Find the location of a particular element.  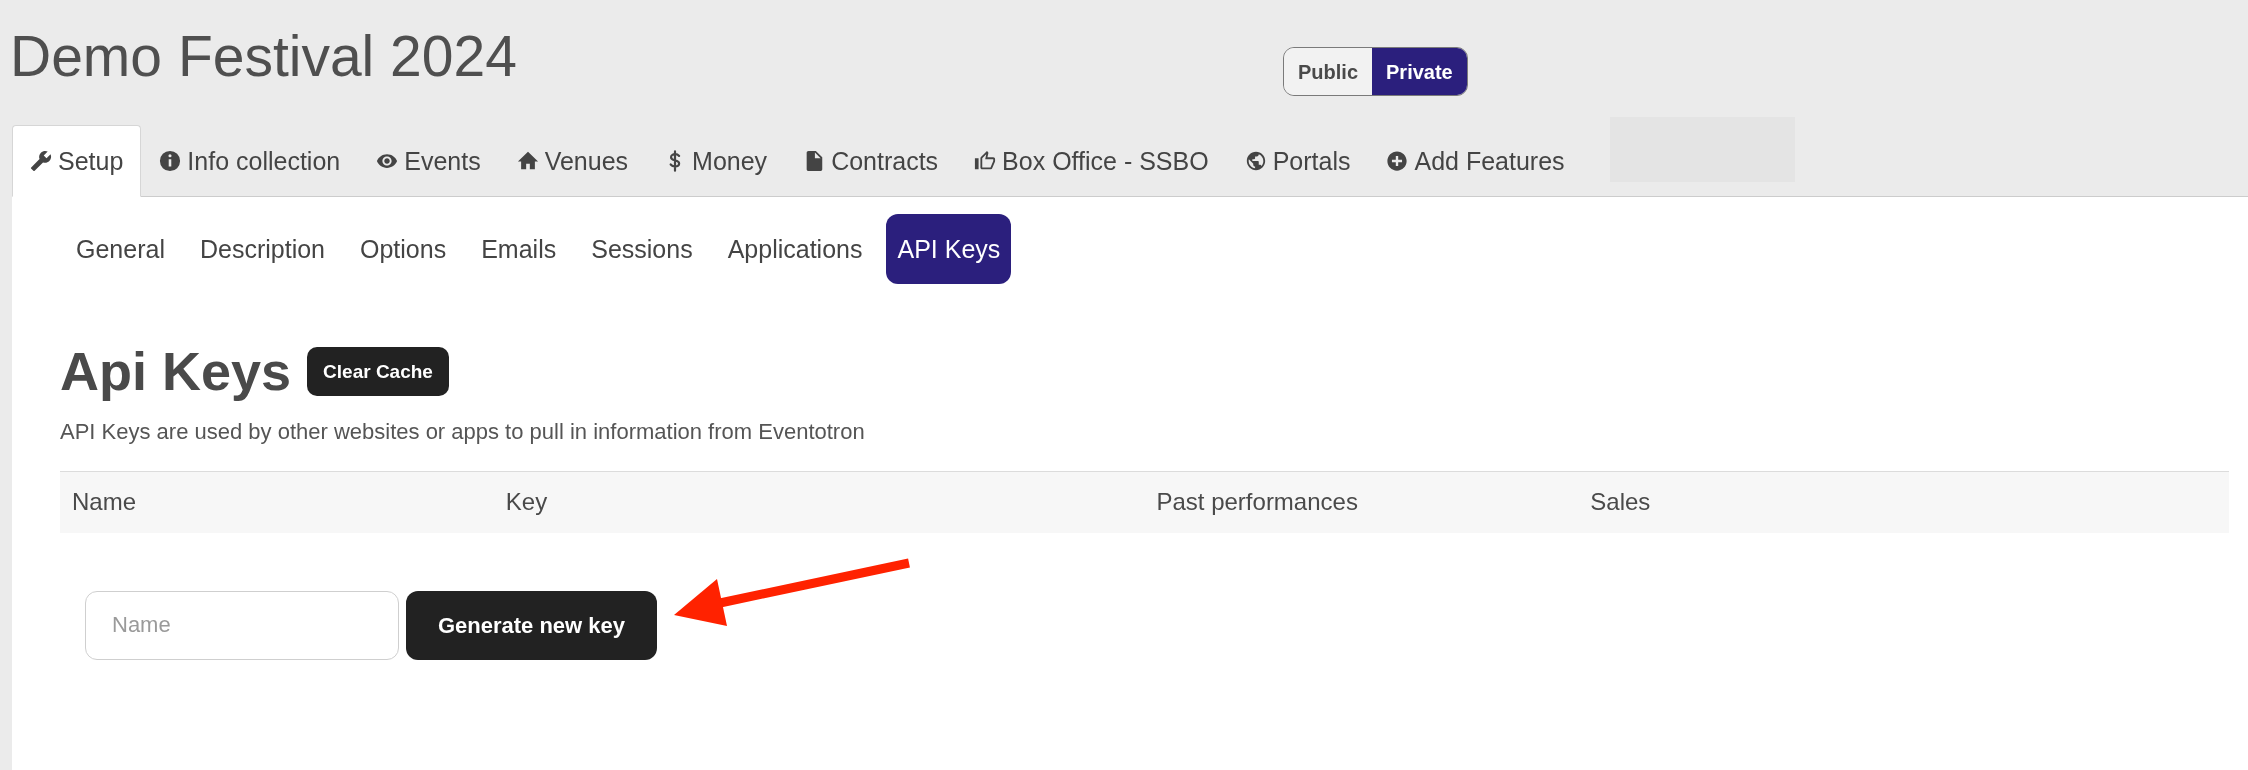

nav-tab: Contracts is located at coordinates (871, 161).